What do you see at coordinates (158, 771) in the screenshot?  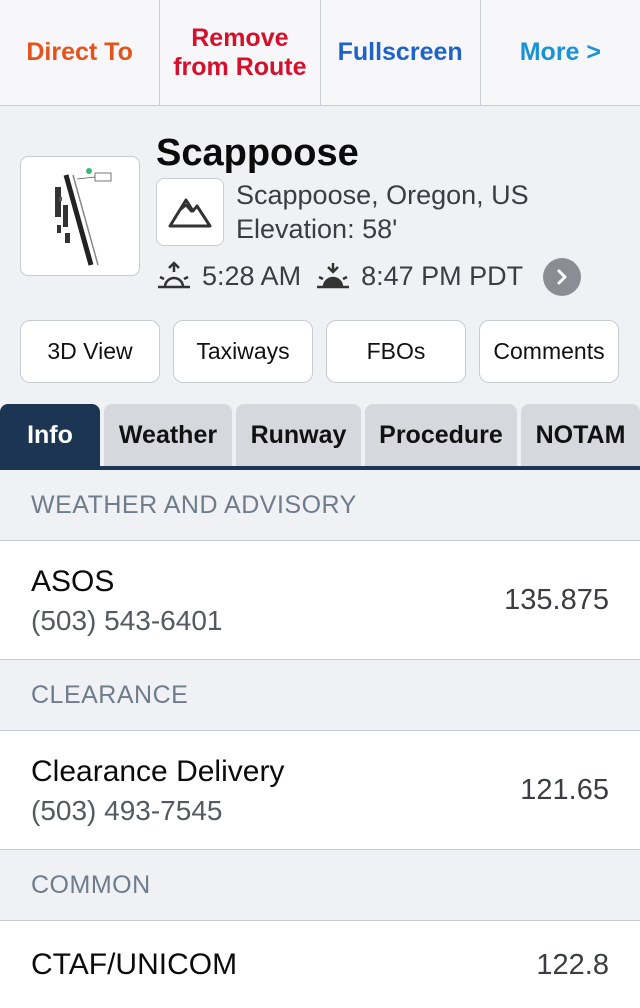 I see `frequency-name: Clearance Delivery` at bounding box center [158, 771].